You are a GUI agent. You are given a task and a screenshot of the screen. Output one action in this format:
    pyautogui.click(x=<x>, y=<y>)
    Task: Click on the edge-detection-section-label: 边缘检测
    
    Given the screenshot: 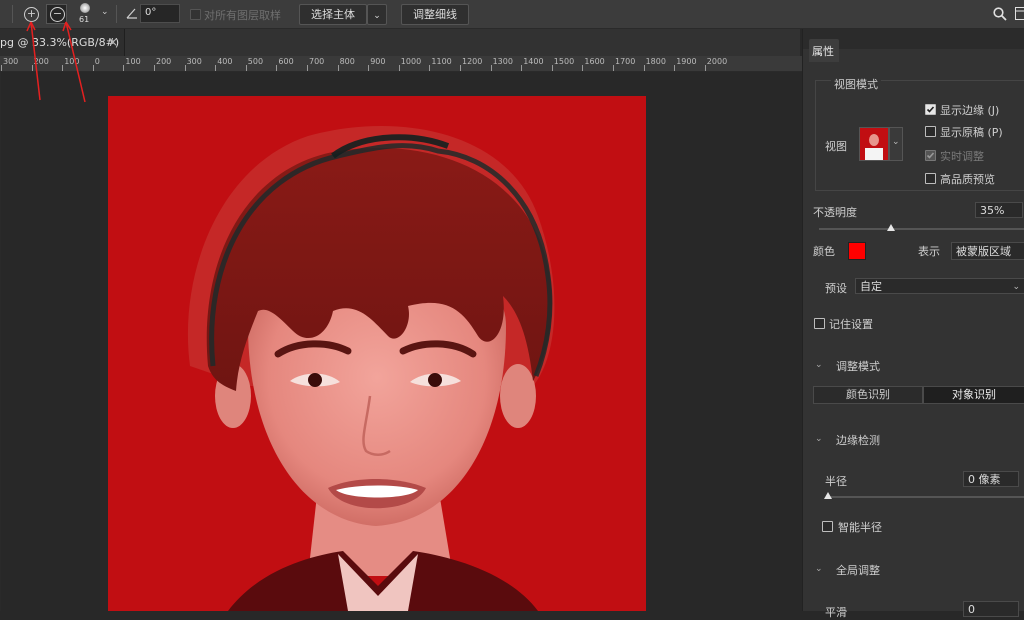 What is the action you would take?
    pyautogui.click(x=858, y=440)
    